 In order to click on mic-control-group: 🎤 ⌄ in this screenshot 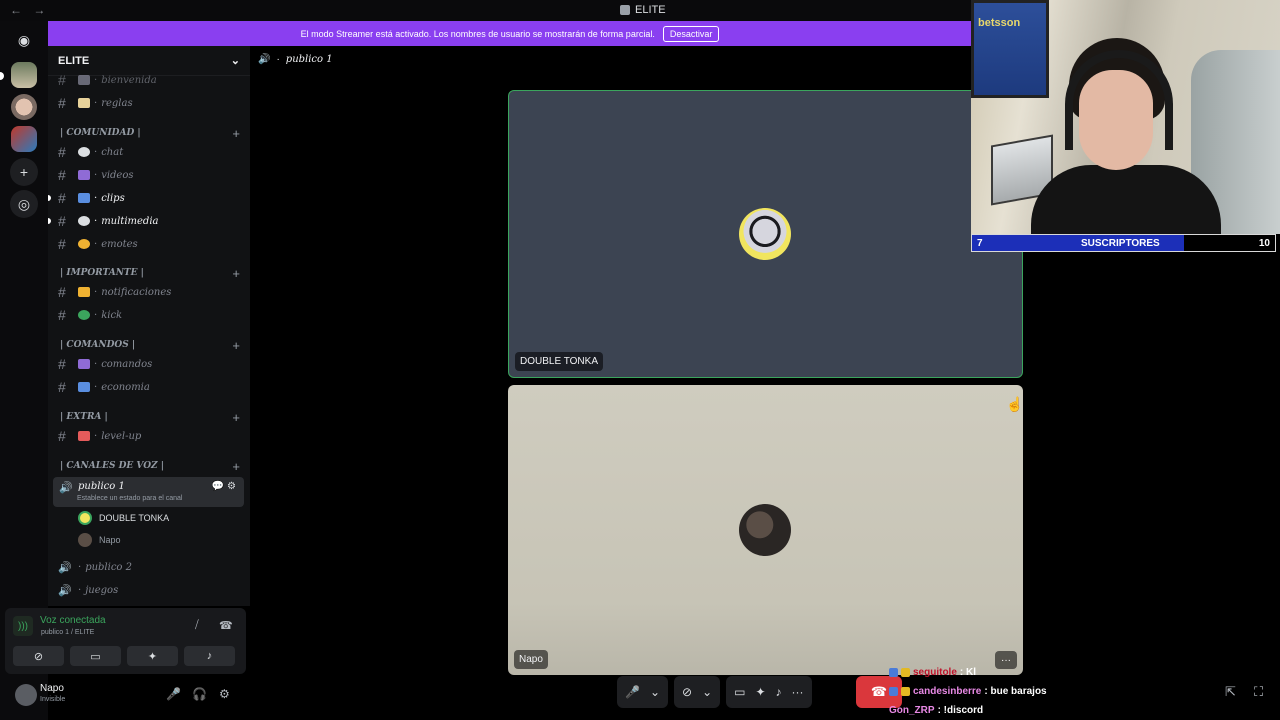, I will do `click(643, 692)`.